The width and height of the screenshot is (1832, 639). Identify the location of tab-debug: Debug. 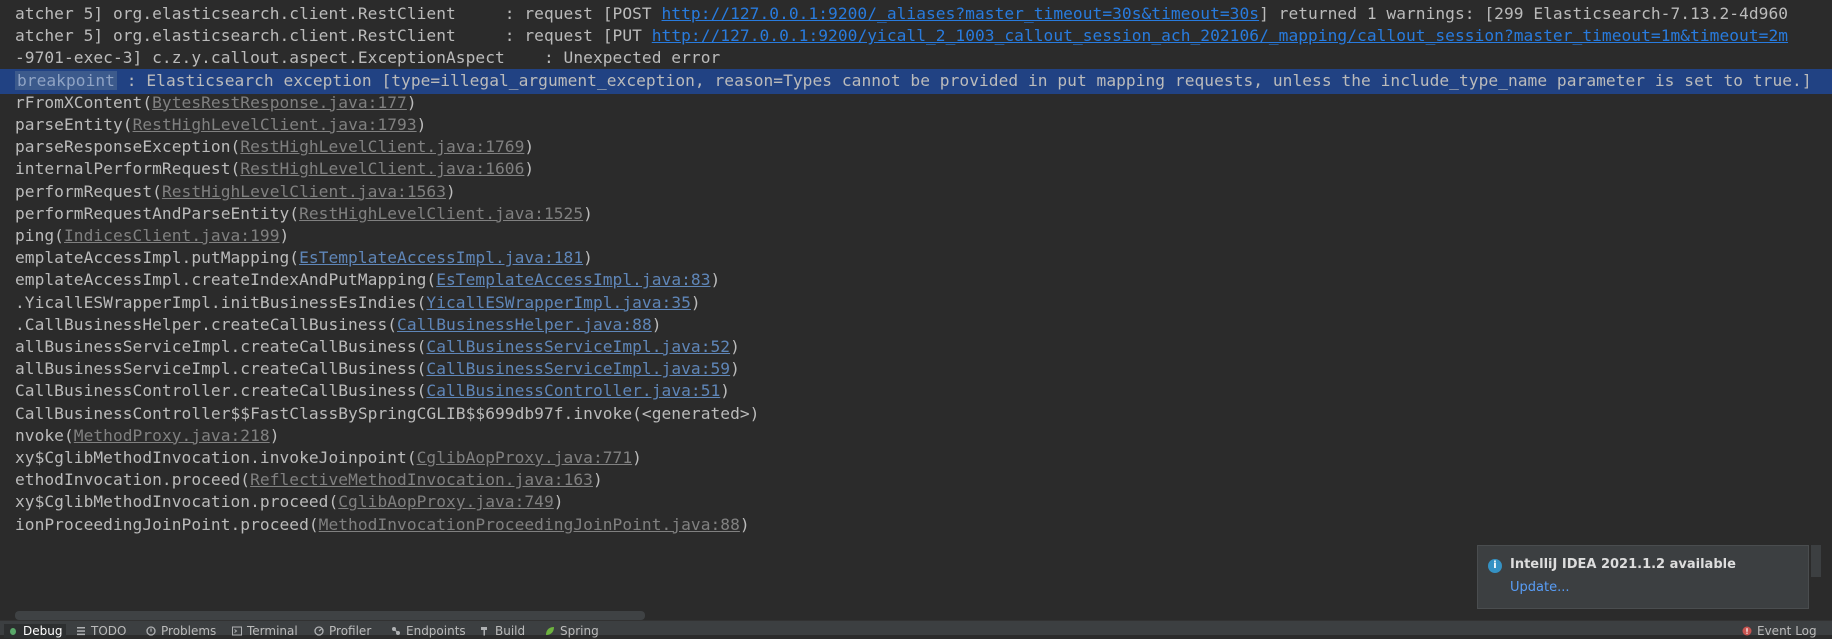
(35, 631).